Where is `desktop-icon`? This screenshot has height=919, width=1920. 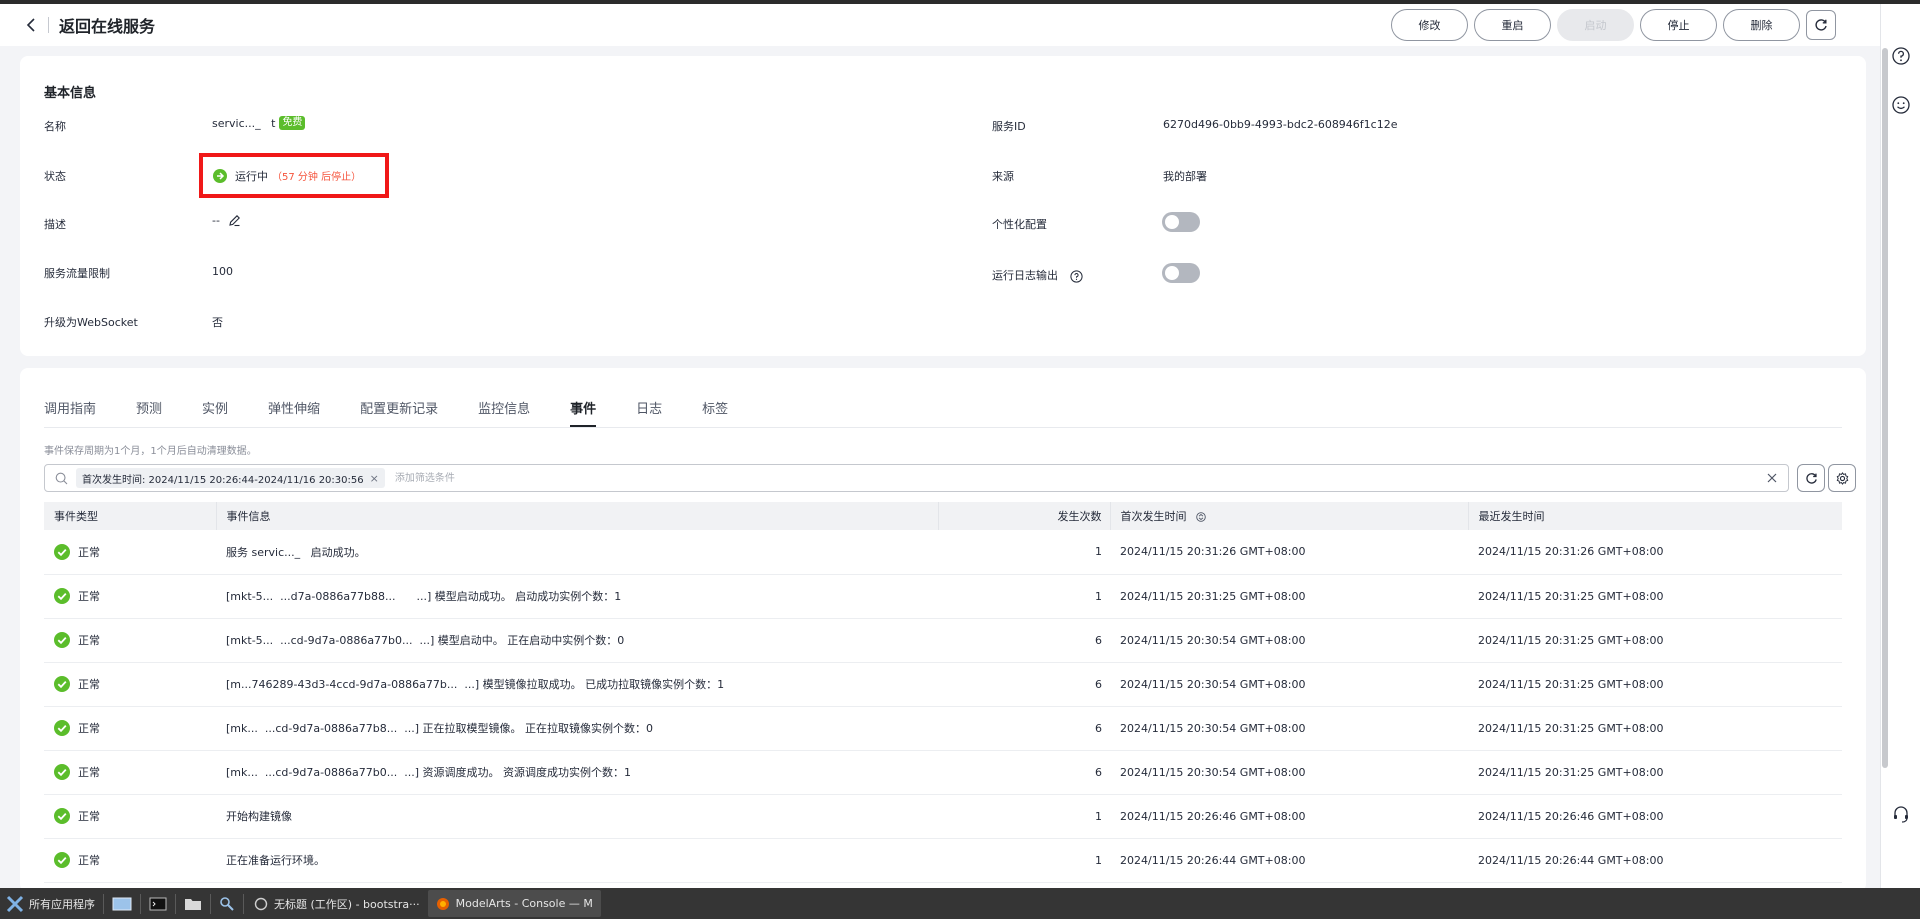
desktop-icon is located at coordinates (122, 903).